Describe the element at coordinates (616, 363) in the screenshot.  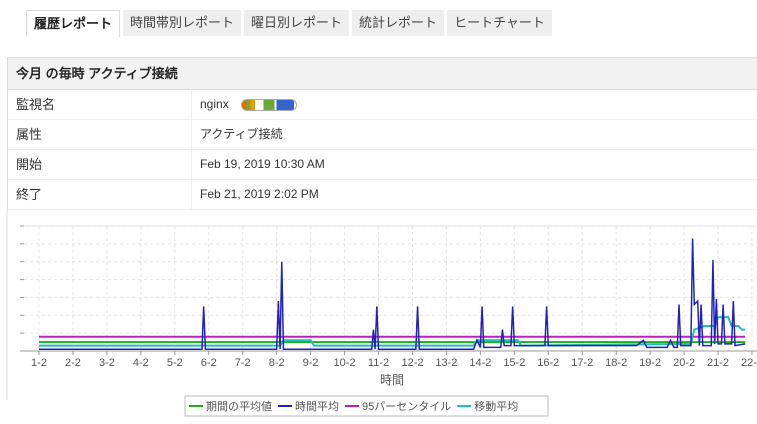
I see `x-tick-label: 18-2` at that location.